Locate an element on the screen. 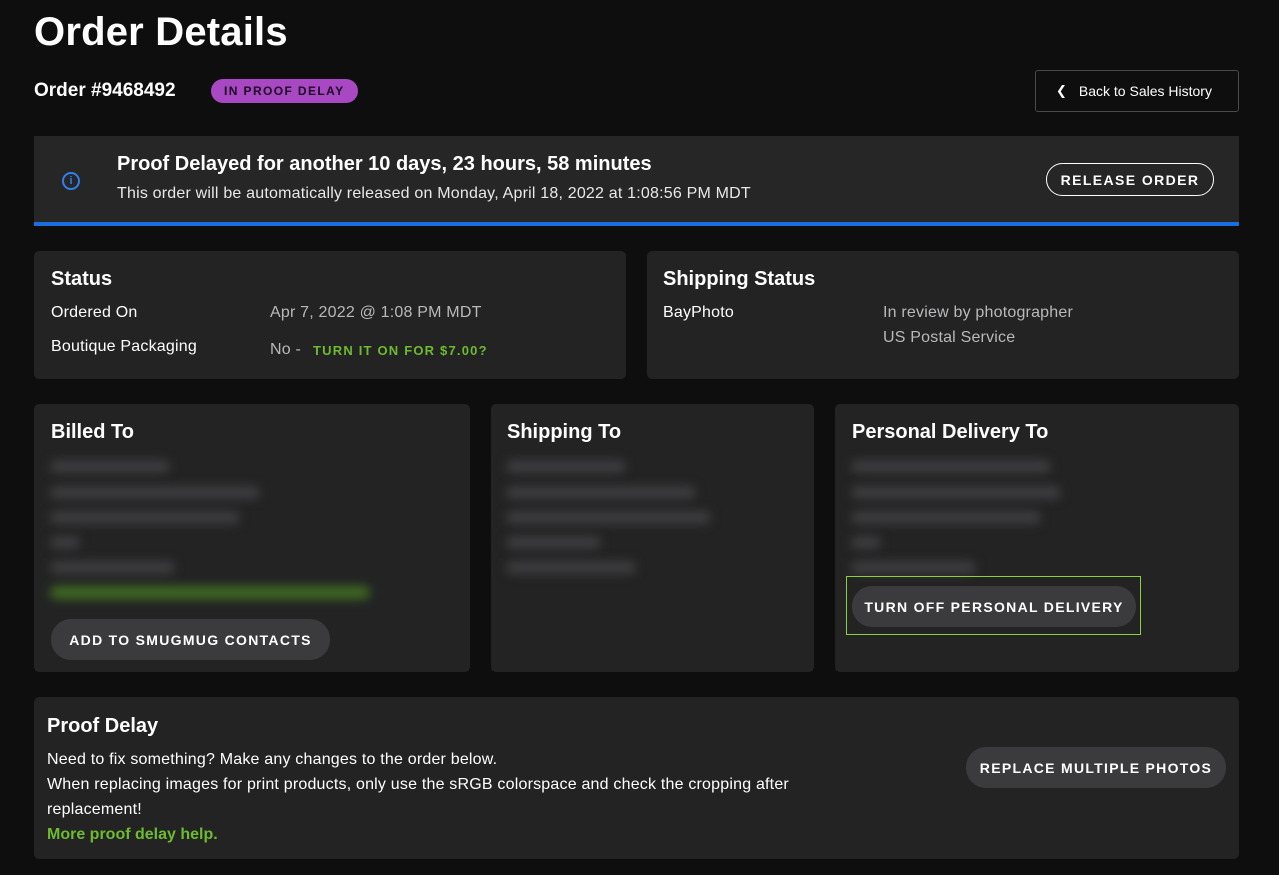 This screenshot has width=1279, height=875. billed-to-title: Billed To is located at coordinates (92, 432).